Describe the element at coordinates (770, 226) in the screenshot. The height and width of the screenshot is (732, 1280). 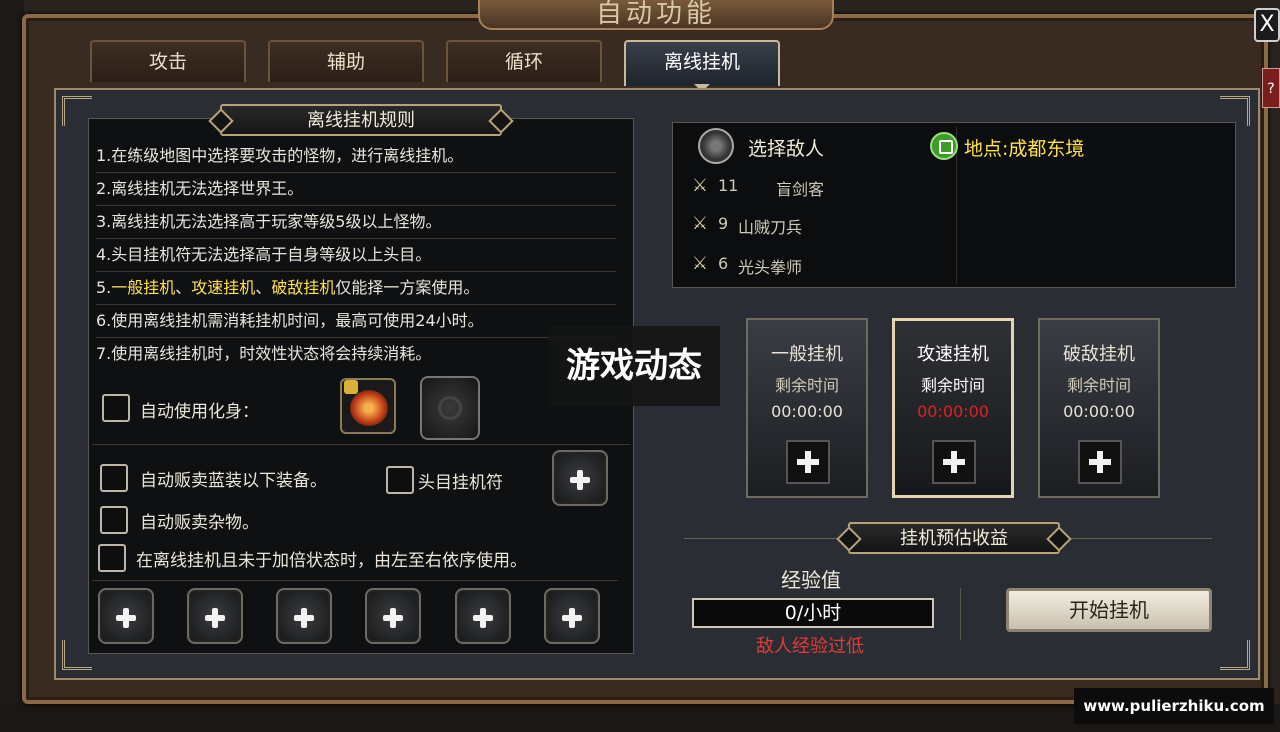
I see `enemy-name: 山贼刀兵` at that location.